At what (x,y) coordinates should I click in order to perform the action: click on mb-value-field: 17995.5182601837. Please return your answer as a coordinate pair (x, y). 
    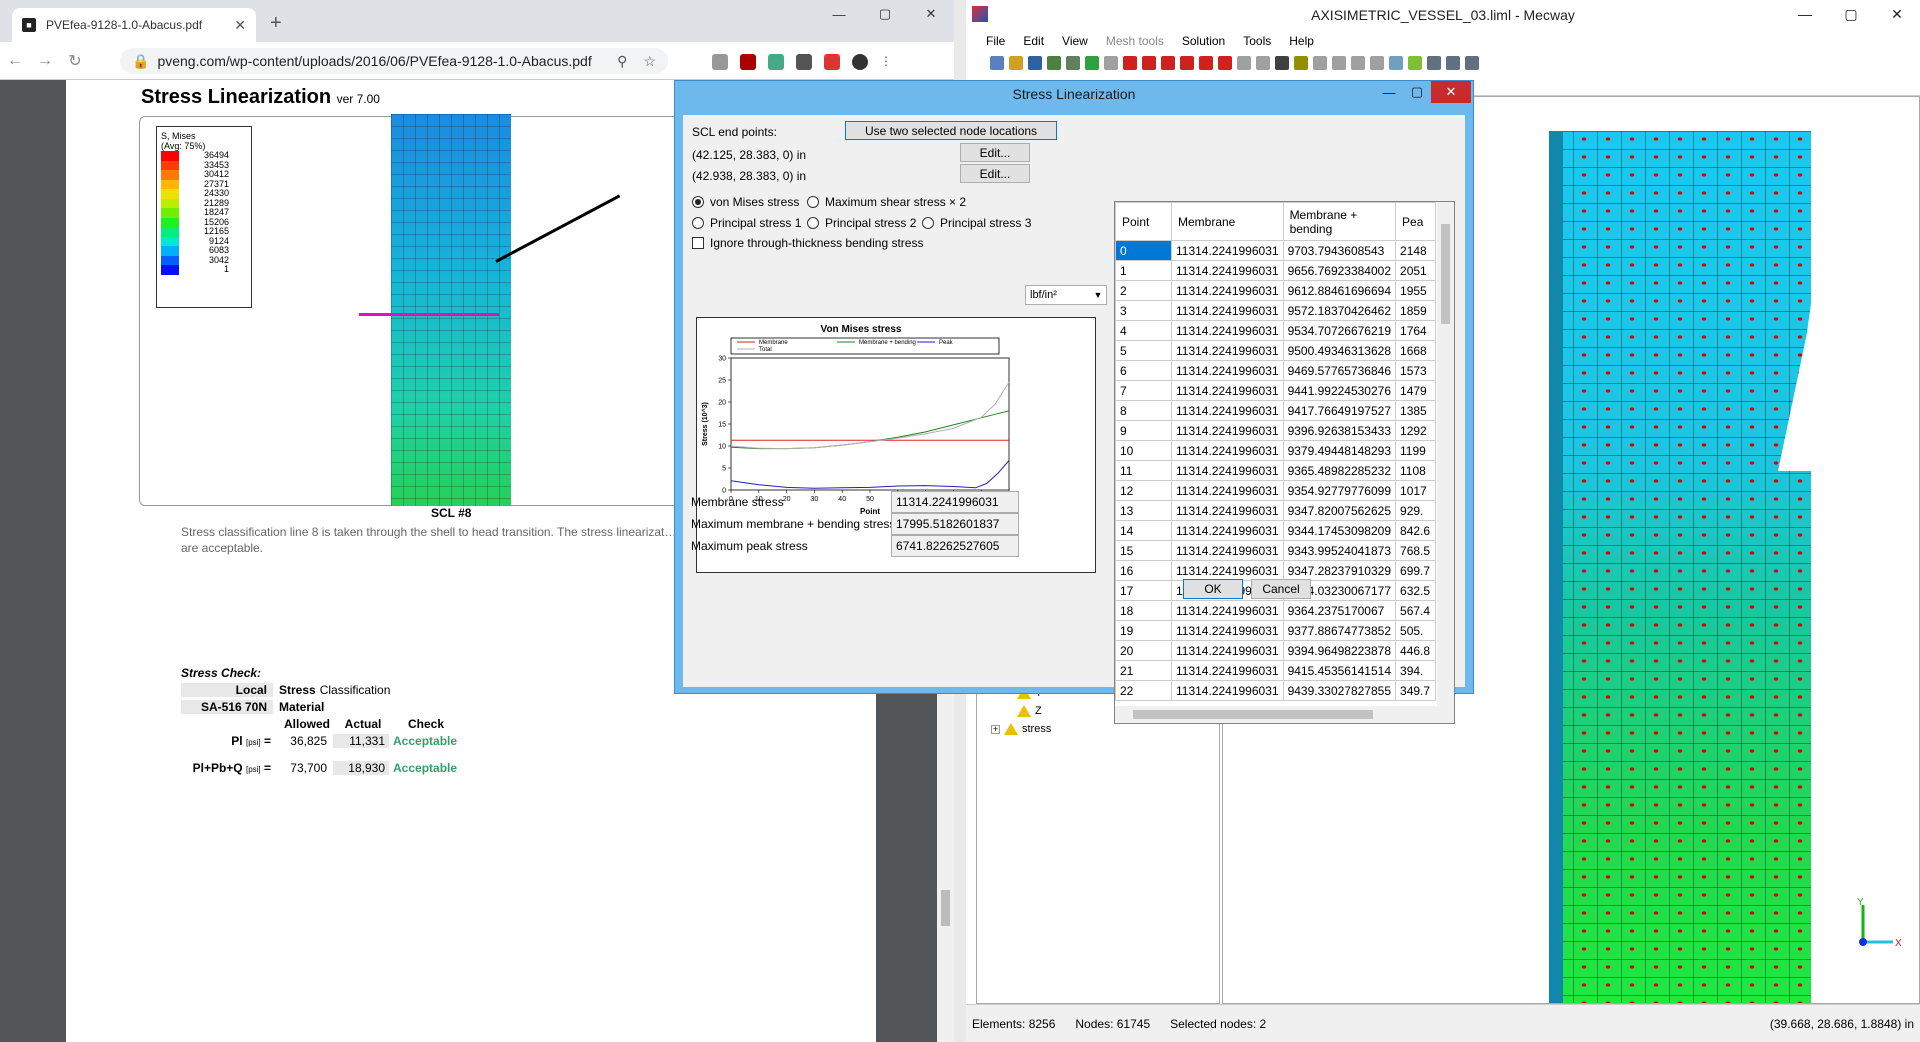
    Looking at the image, I should click on (955, 524).